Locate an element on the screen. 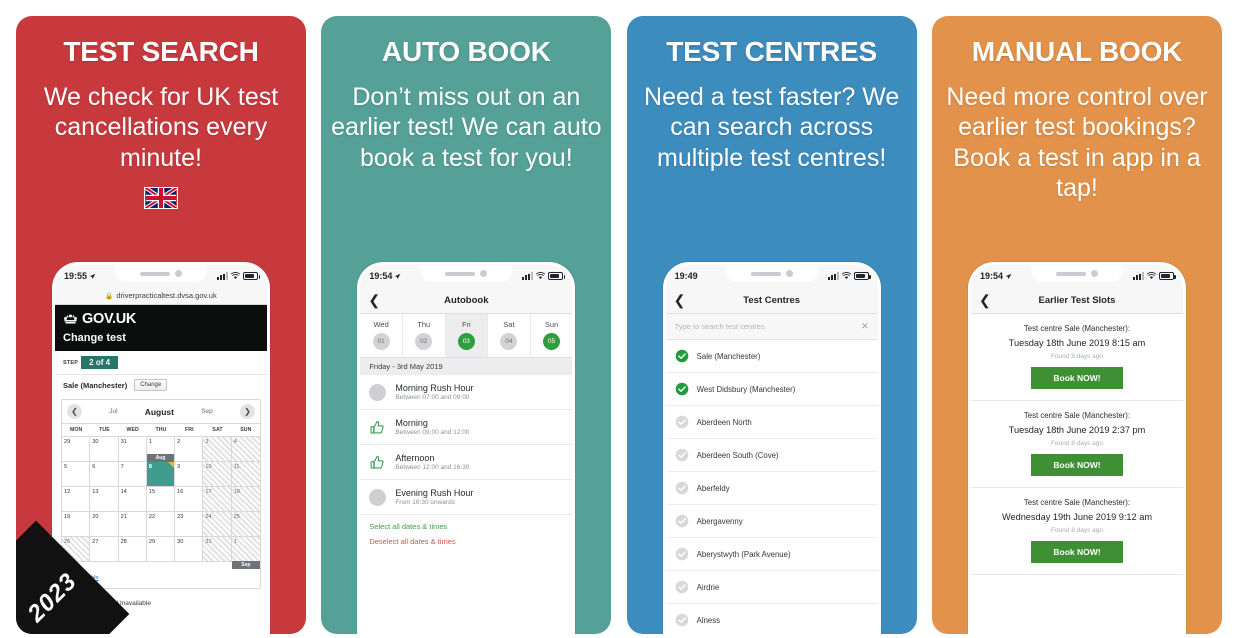 The width and height of the screenshot is (1238, 638). calendar-header: ❮ Jul August Sep ❯ is located at coordinates (161, 411).